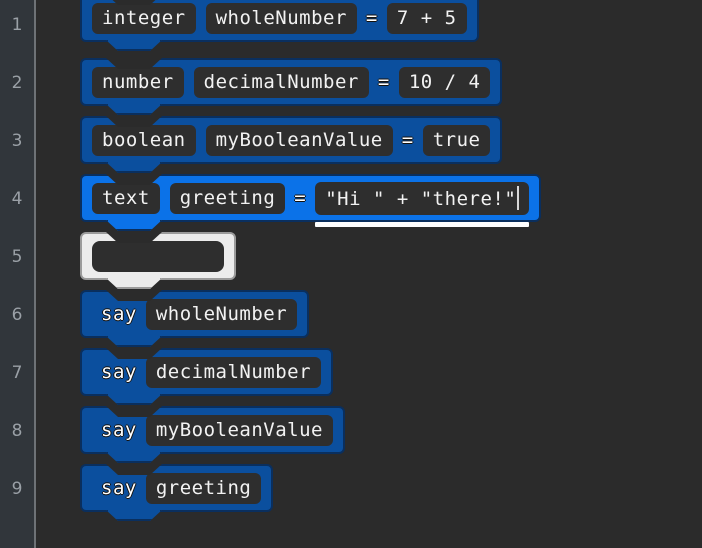  Describe the element at coordinates (144, 140) in the screenshot. I see `block-field-1: boolean` at that location.